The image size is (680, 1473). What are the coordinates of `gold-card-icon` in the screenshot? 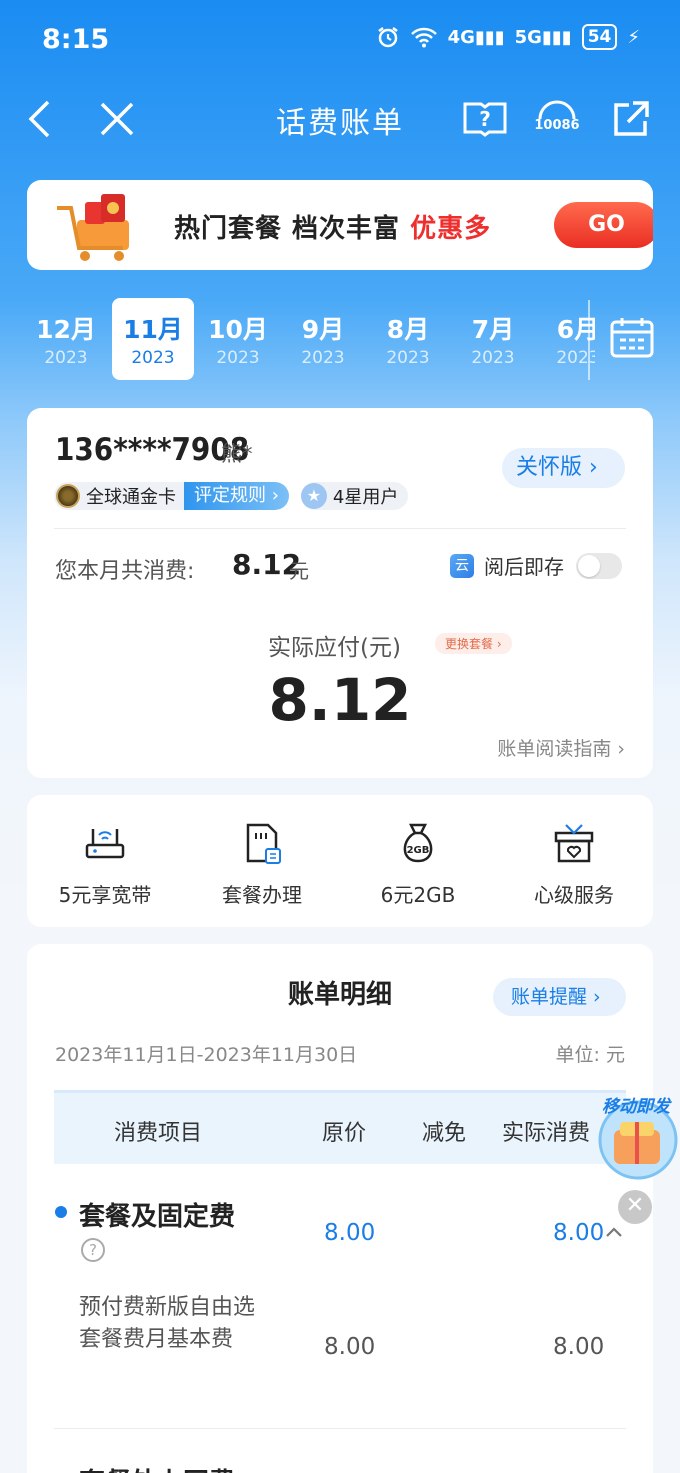 It's located at (68, 496).